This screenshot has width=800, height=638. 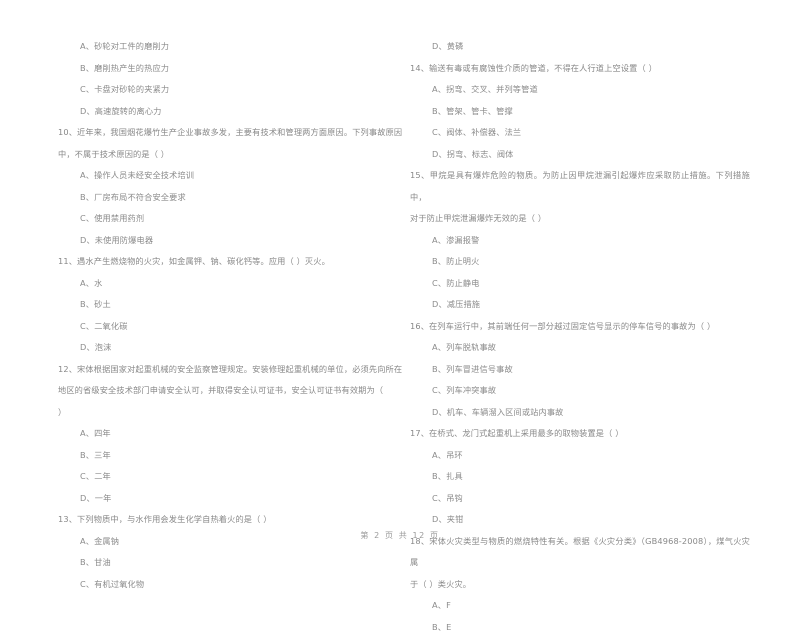 What do you see at coordinates (581, 606) in the screenshot?
I see `option-item: A、F` at bounding box center [581, 606].